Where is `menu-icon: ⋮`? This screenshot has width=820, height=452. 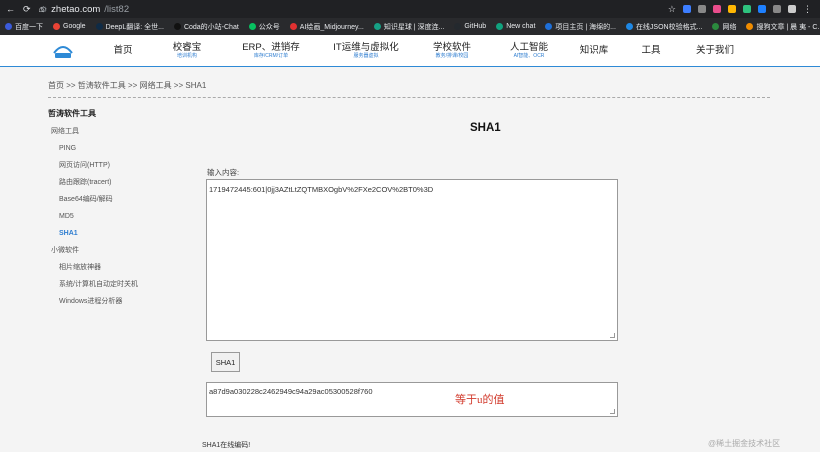
menu-icon: ⋮ is located at coordinates (807, 9).